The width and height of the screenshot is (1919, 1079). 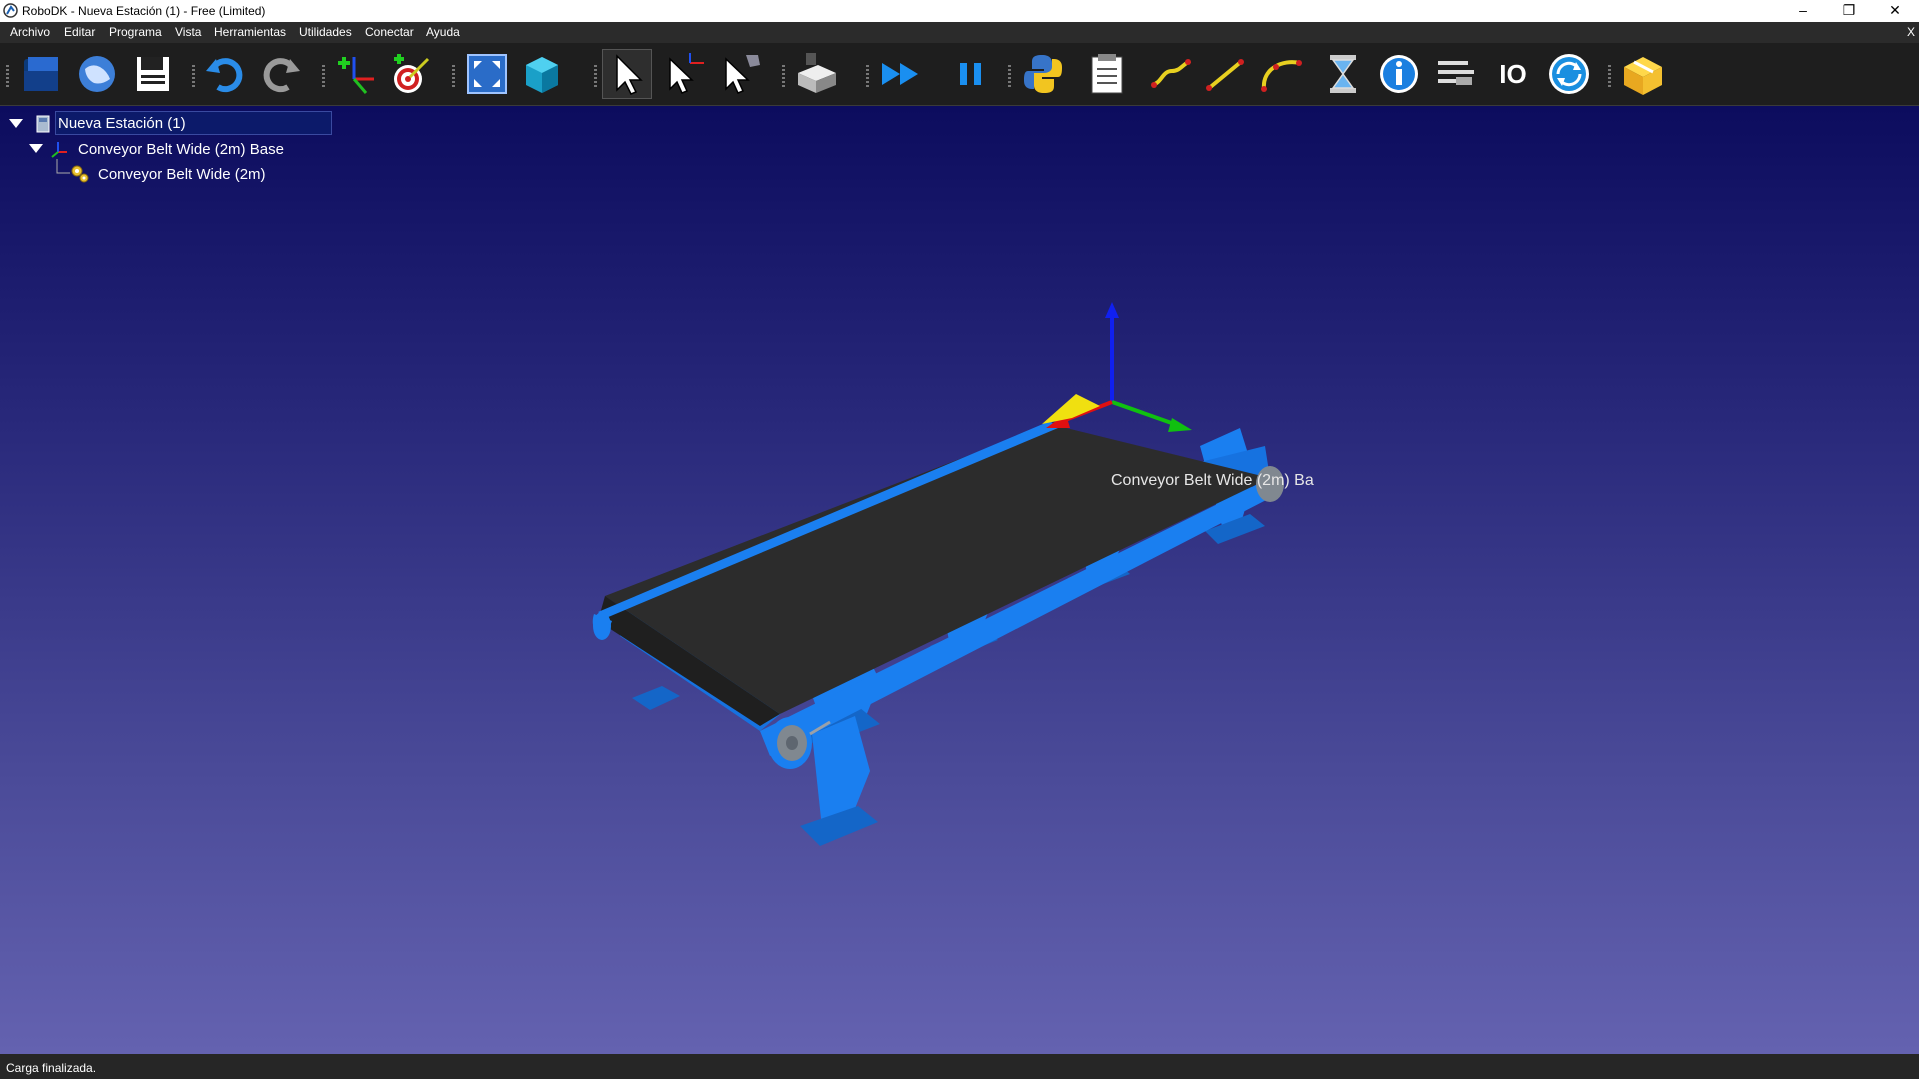 I want to click on tool-station-icon, so click(x=817, y=74).